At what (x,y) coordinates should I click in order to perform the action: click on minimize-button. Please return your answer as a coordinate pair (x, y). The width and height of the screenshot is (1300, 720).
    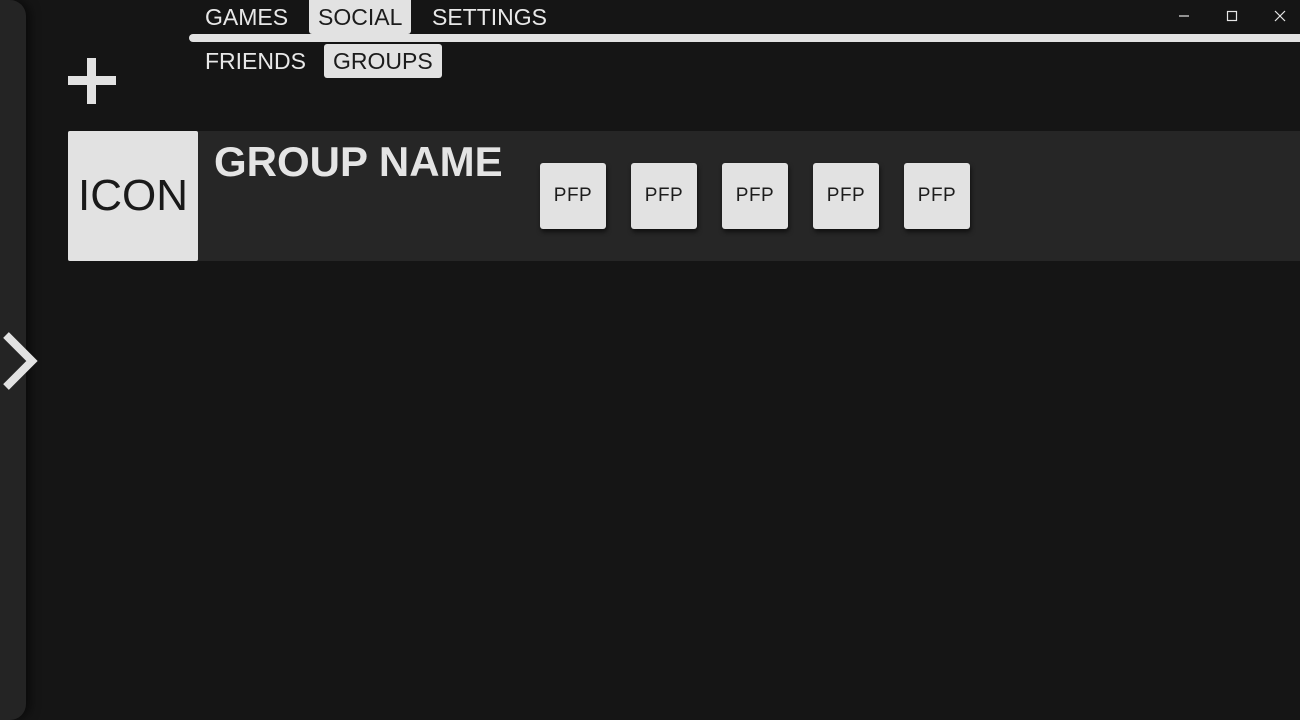
    Looking at the image, I should click on (1184, 16).